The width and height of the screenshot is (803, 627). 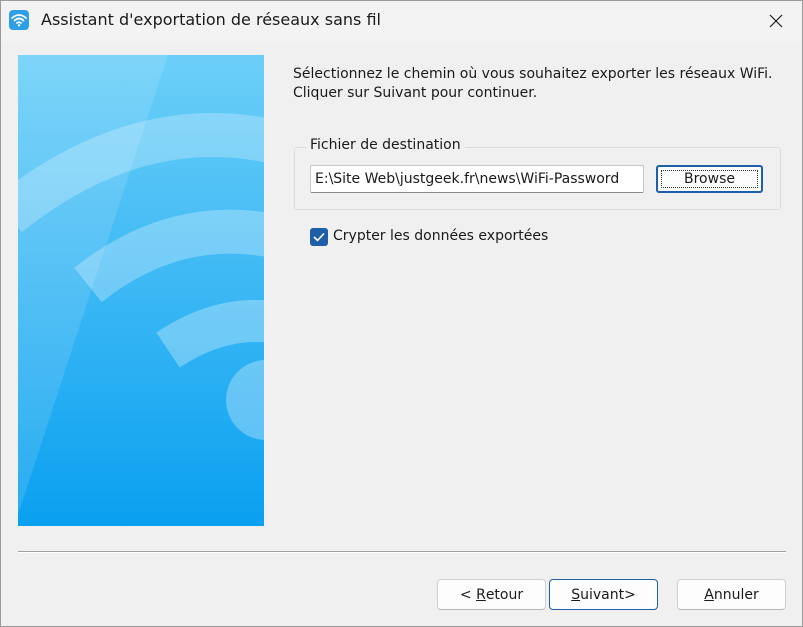 I want to click on back-button: < Retour, so click(x=491, y=594).